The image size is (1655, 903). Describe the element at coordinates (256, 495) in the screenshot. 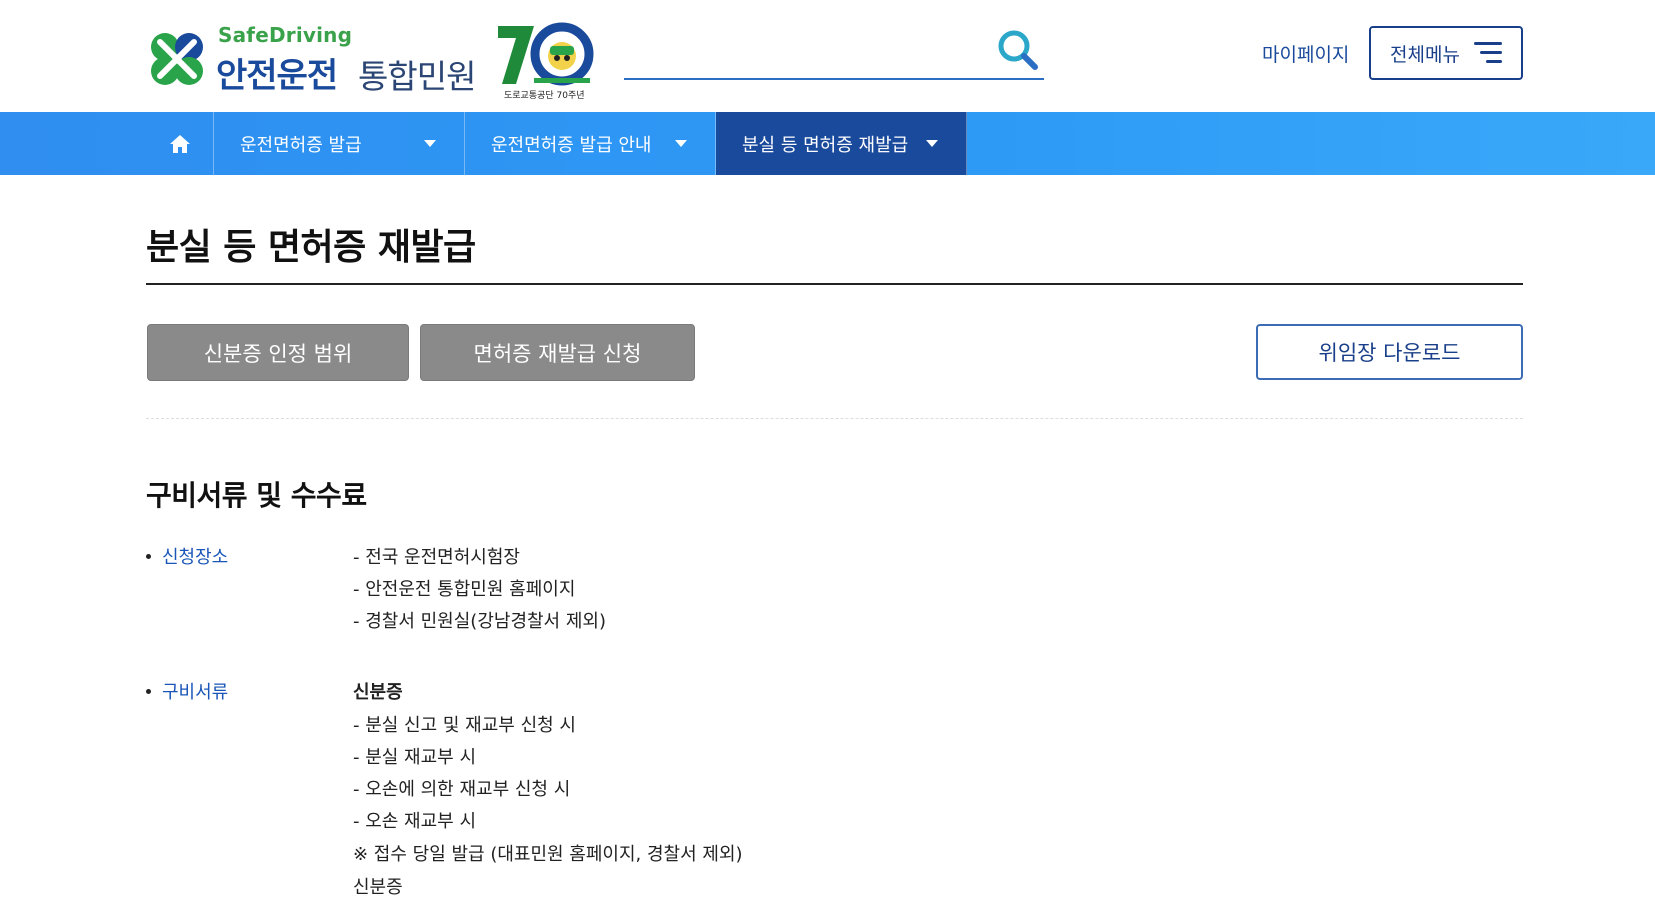

I see `section-title: 구비서류 및 수수료` at that location.